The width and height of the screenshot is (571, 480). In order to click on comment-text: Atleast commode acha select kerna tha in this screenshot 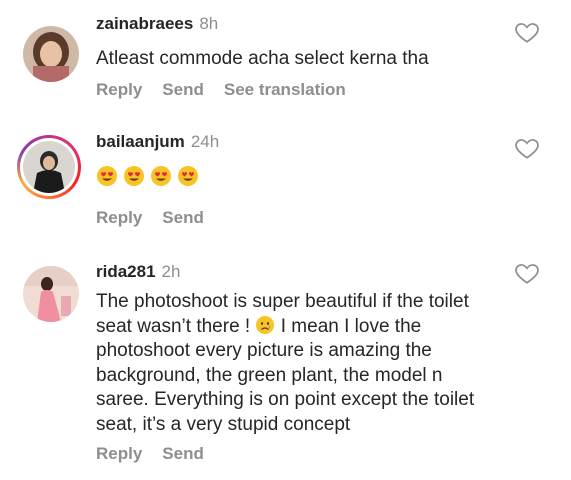, I will do `click(262, 58)`.